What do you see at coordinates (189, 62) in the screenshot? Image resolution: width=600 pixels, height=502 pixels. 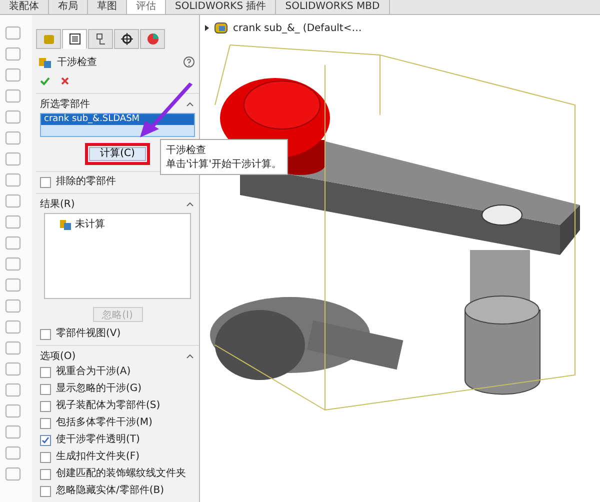 I see `help-icon` at bounding box center [189, 62].